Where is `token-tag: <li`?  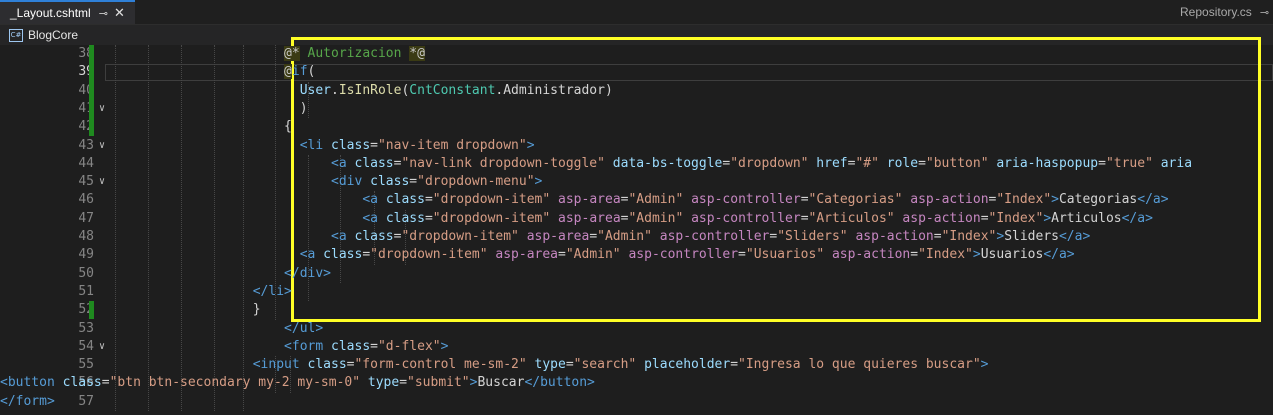
token-tag: <li is located at coordinates (311, 145).